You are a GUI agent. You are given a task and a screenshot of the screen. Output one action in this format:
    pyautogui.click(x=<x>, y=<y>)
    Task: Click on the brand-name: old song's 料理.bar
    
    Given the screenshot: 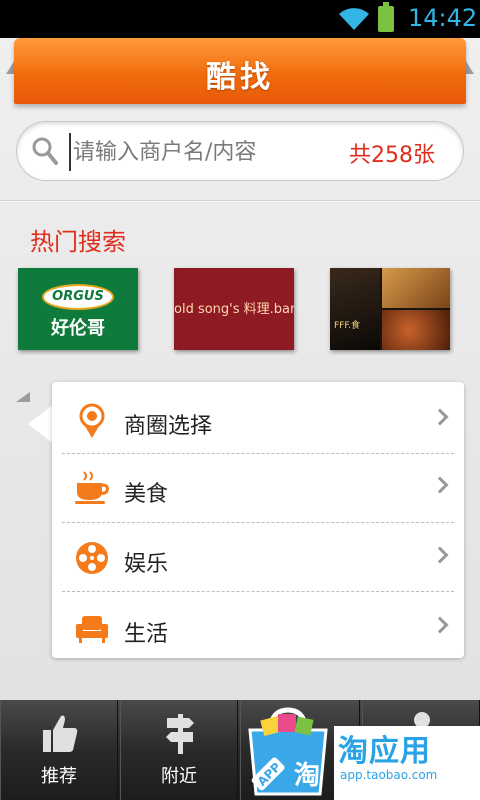 What is the action you would take?
    pyautogui.click(x=234, y=309)
    